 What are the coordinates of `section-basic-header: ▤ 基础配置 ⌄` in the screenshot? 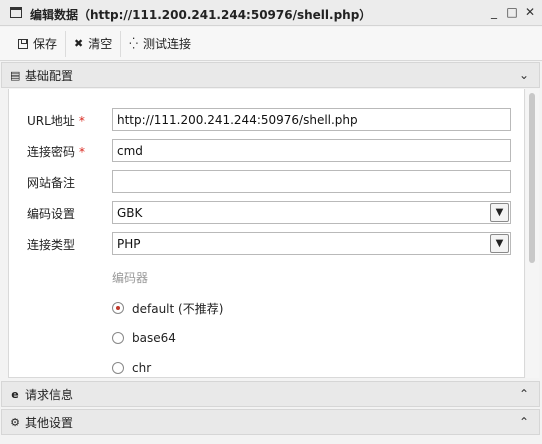 It's located at (270, 75).